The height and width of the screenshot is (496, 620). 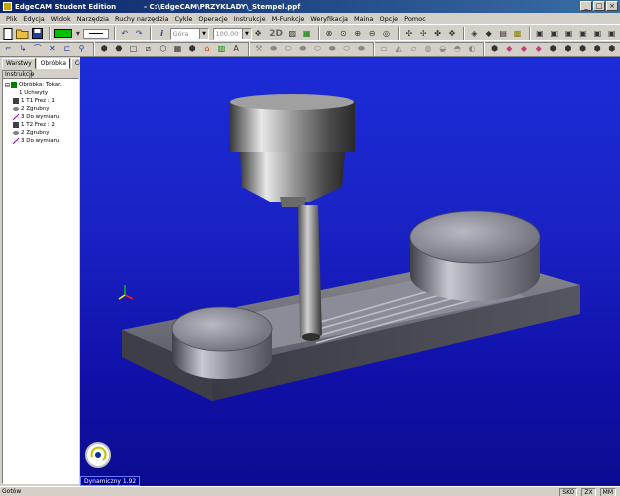 What do you see at coordinates (11, 19) in the screenshot?
I see `menu-plik: Plik` at bounding box center [11, 19].